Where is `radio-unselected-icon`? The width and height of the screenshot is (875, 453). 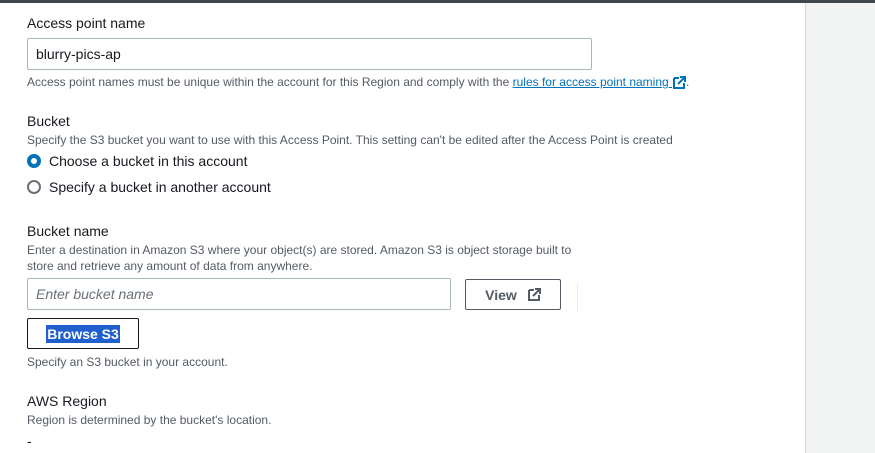 radio-unselected-icon is located at coordinates (34, 187).